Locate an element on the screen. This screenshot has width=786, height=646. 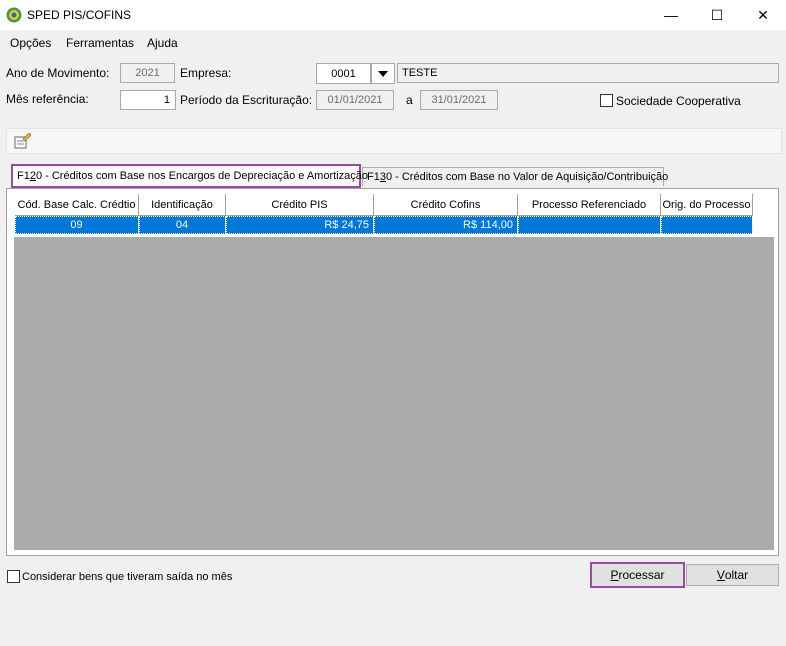
maximize-icon: ☐ is located at coordinates (717, 14).